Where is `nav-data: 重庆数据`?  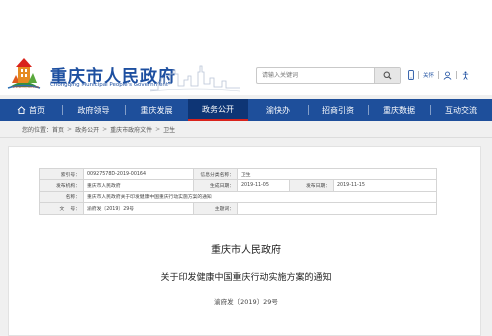 nav-data: 重庆数据 is located at coordinates (399, 110).